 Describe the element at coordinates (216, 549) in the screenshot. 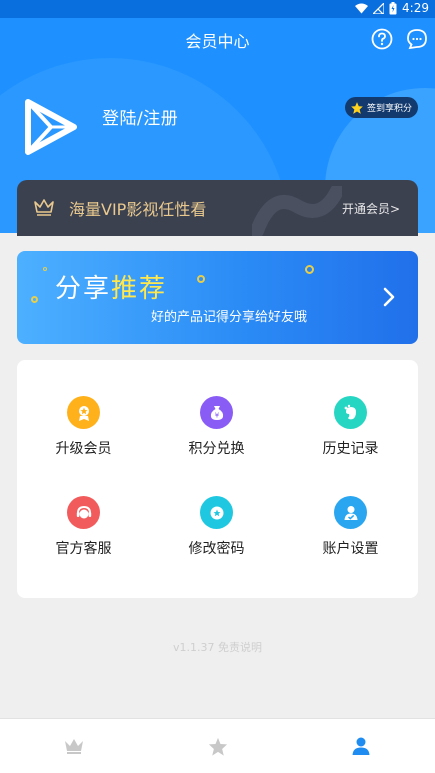

I see `grid-item-label: 修改密码` at that location.